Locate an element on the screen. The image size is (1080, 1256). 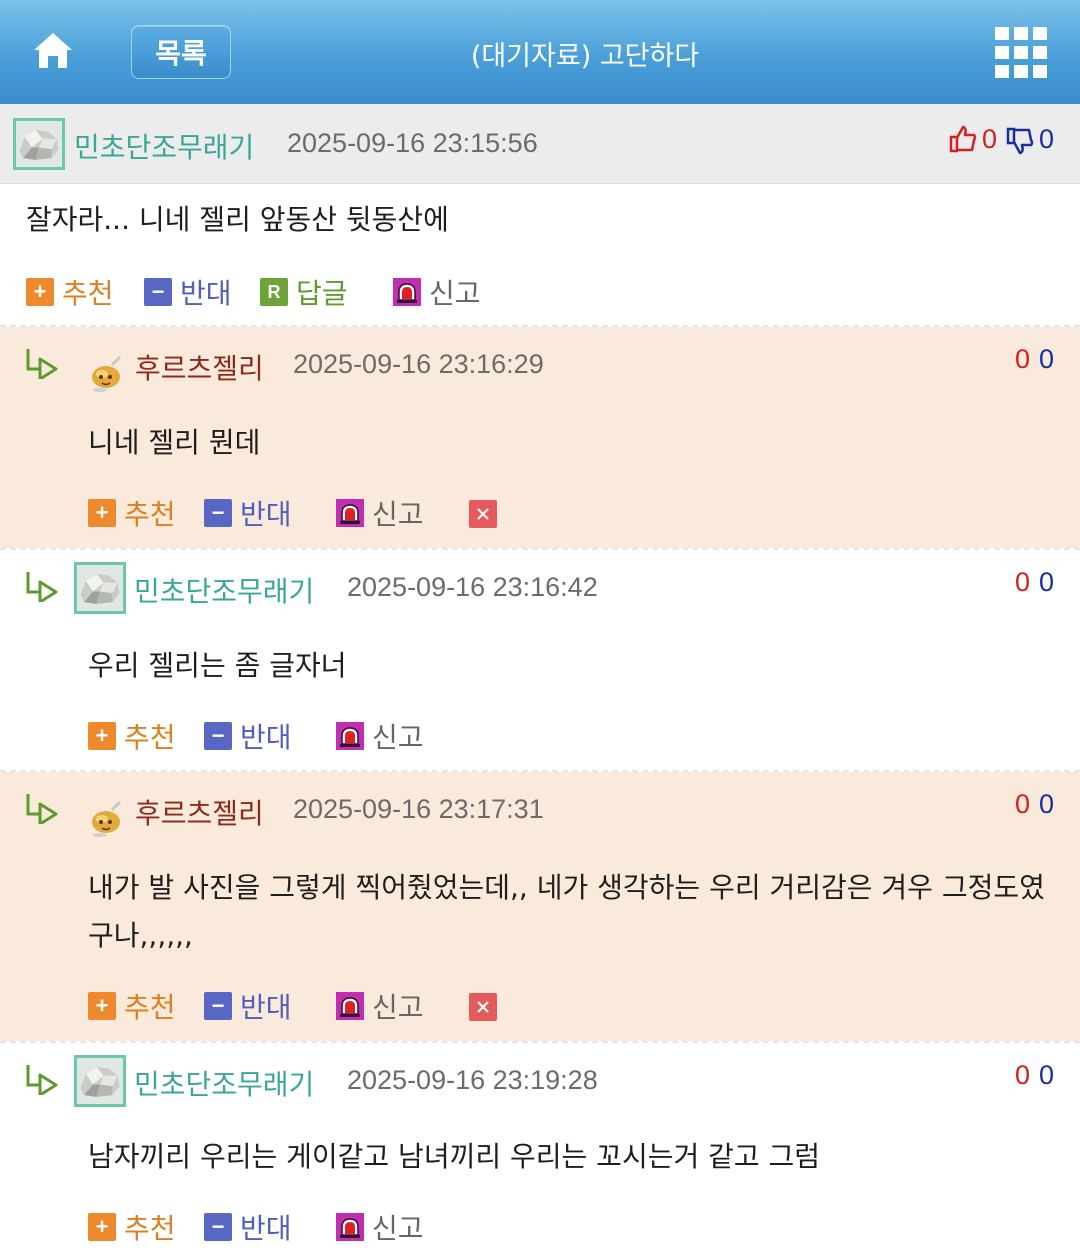
post-header: 민초단조무래기 2025-09-16 23:15:56 0 0 is located at coordinates (540, 144).